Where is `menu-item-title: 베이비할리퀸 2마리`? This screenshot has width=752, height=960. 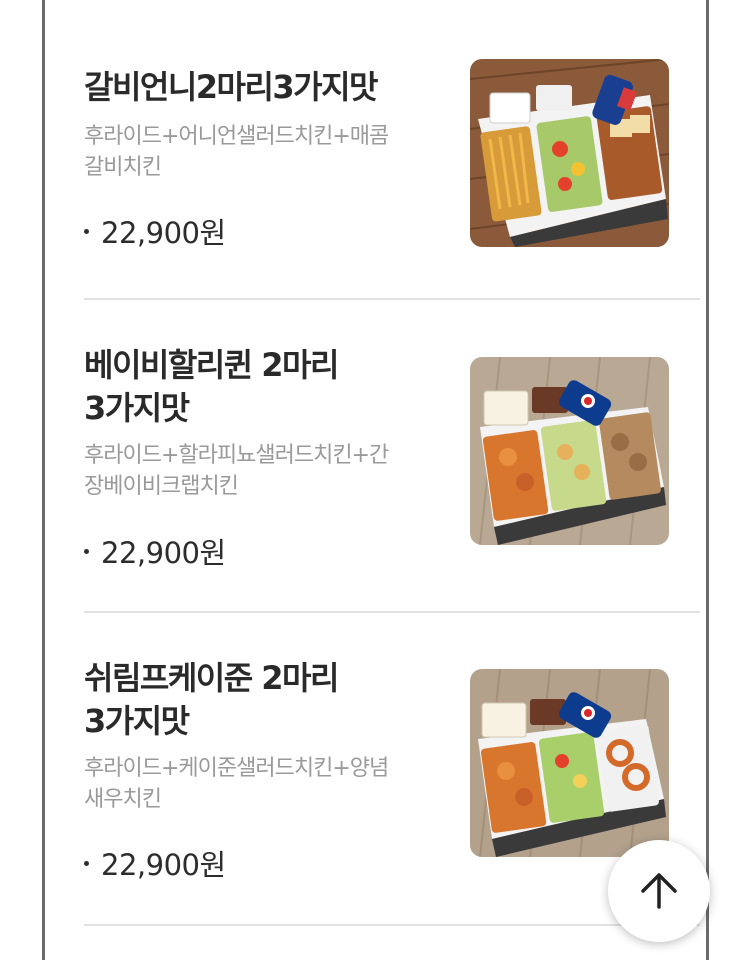 menu-item-title: 베이비할리퀸 2마리 is located at coordinates (211, 365).